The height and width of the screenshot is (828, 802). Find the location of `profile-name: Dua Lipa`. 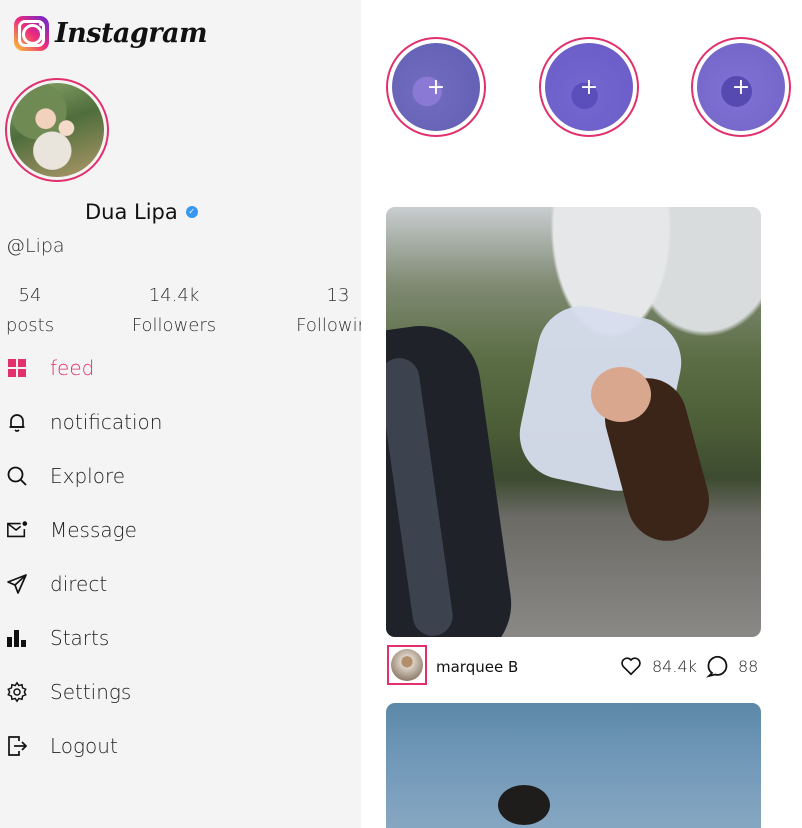

profile-name: Dua Lipa is located at coordinates (131, 212).